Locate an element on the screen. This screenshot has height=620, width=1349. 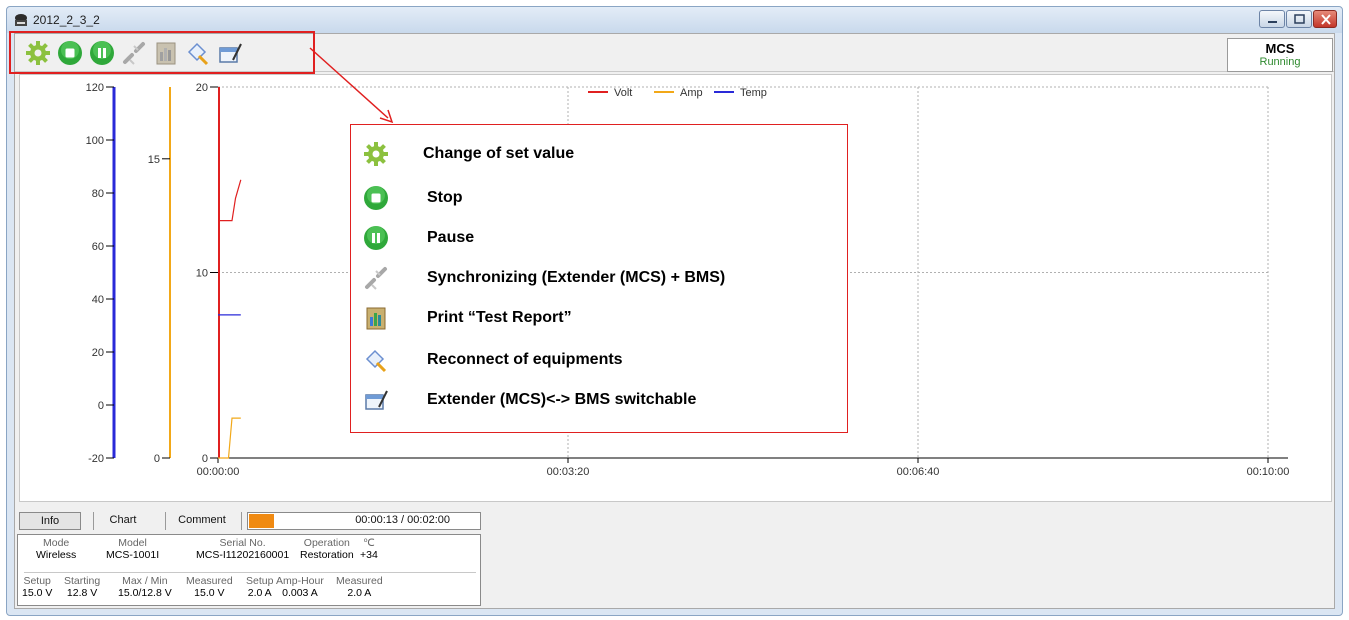
legend-label: Reconnect of equipments is located at coordinates (525, 359).